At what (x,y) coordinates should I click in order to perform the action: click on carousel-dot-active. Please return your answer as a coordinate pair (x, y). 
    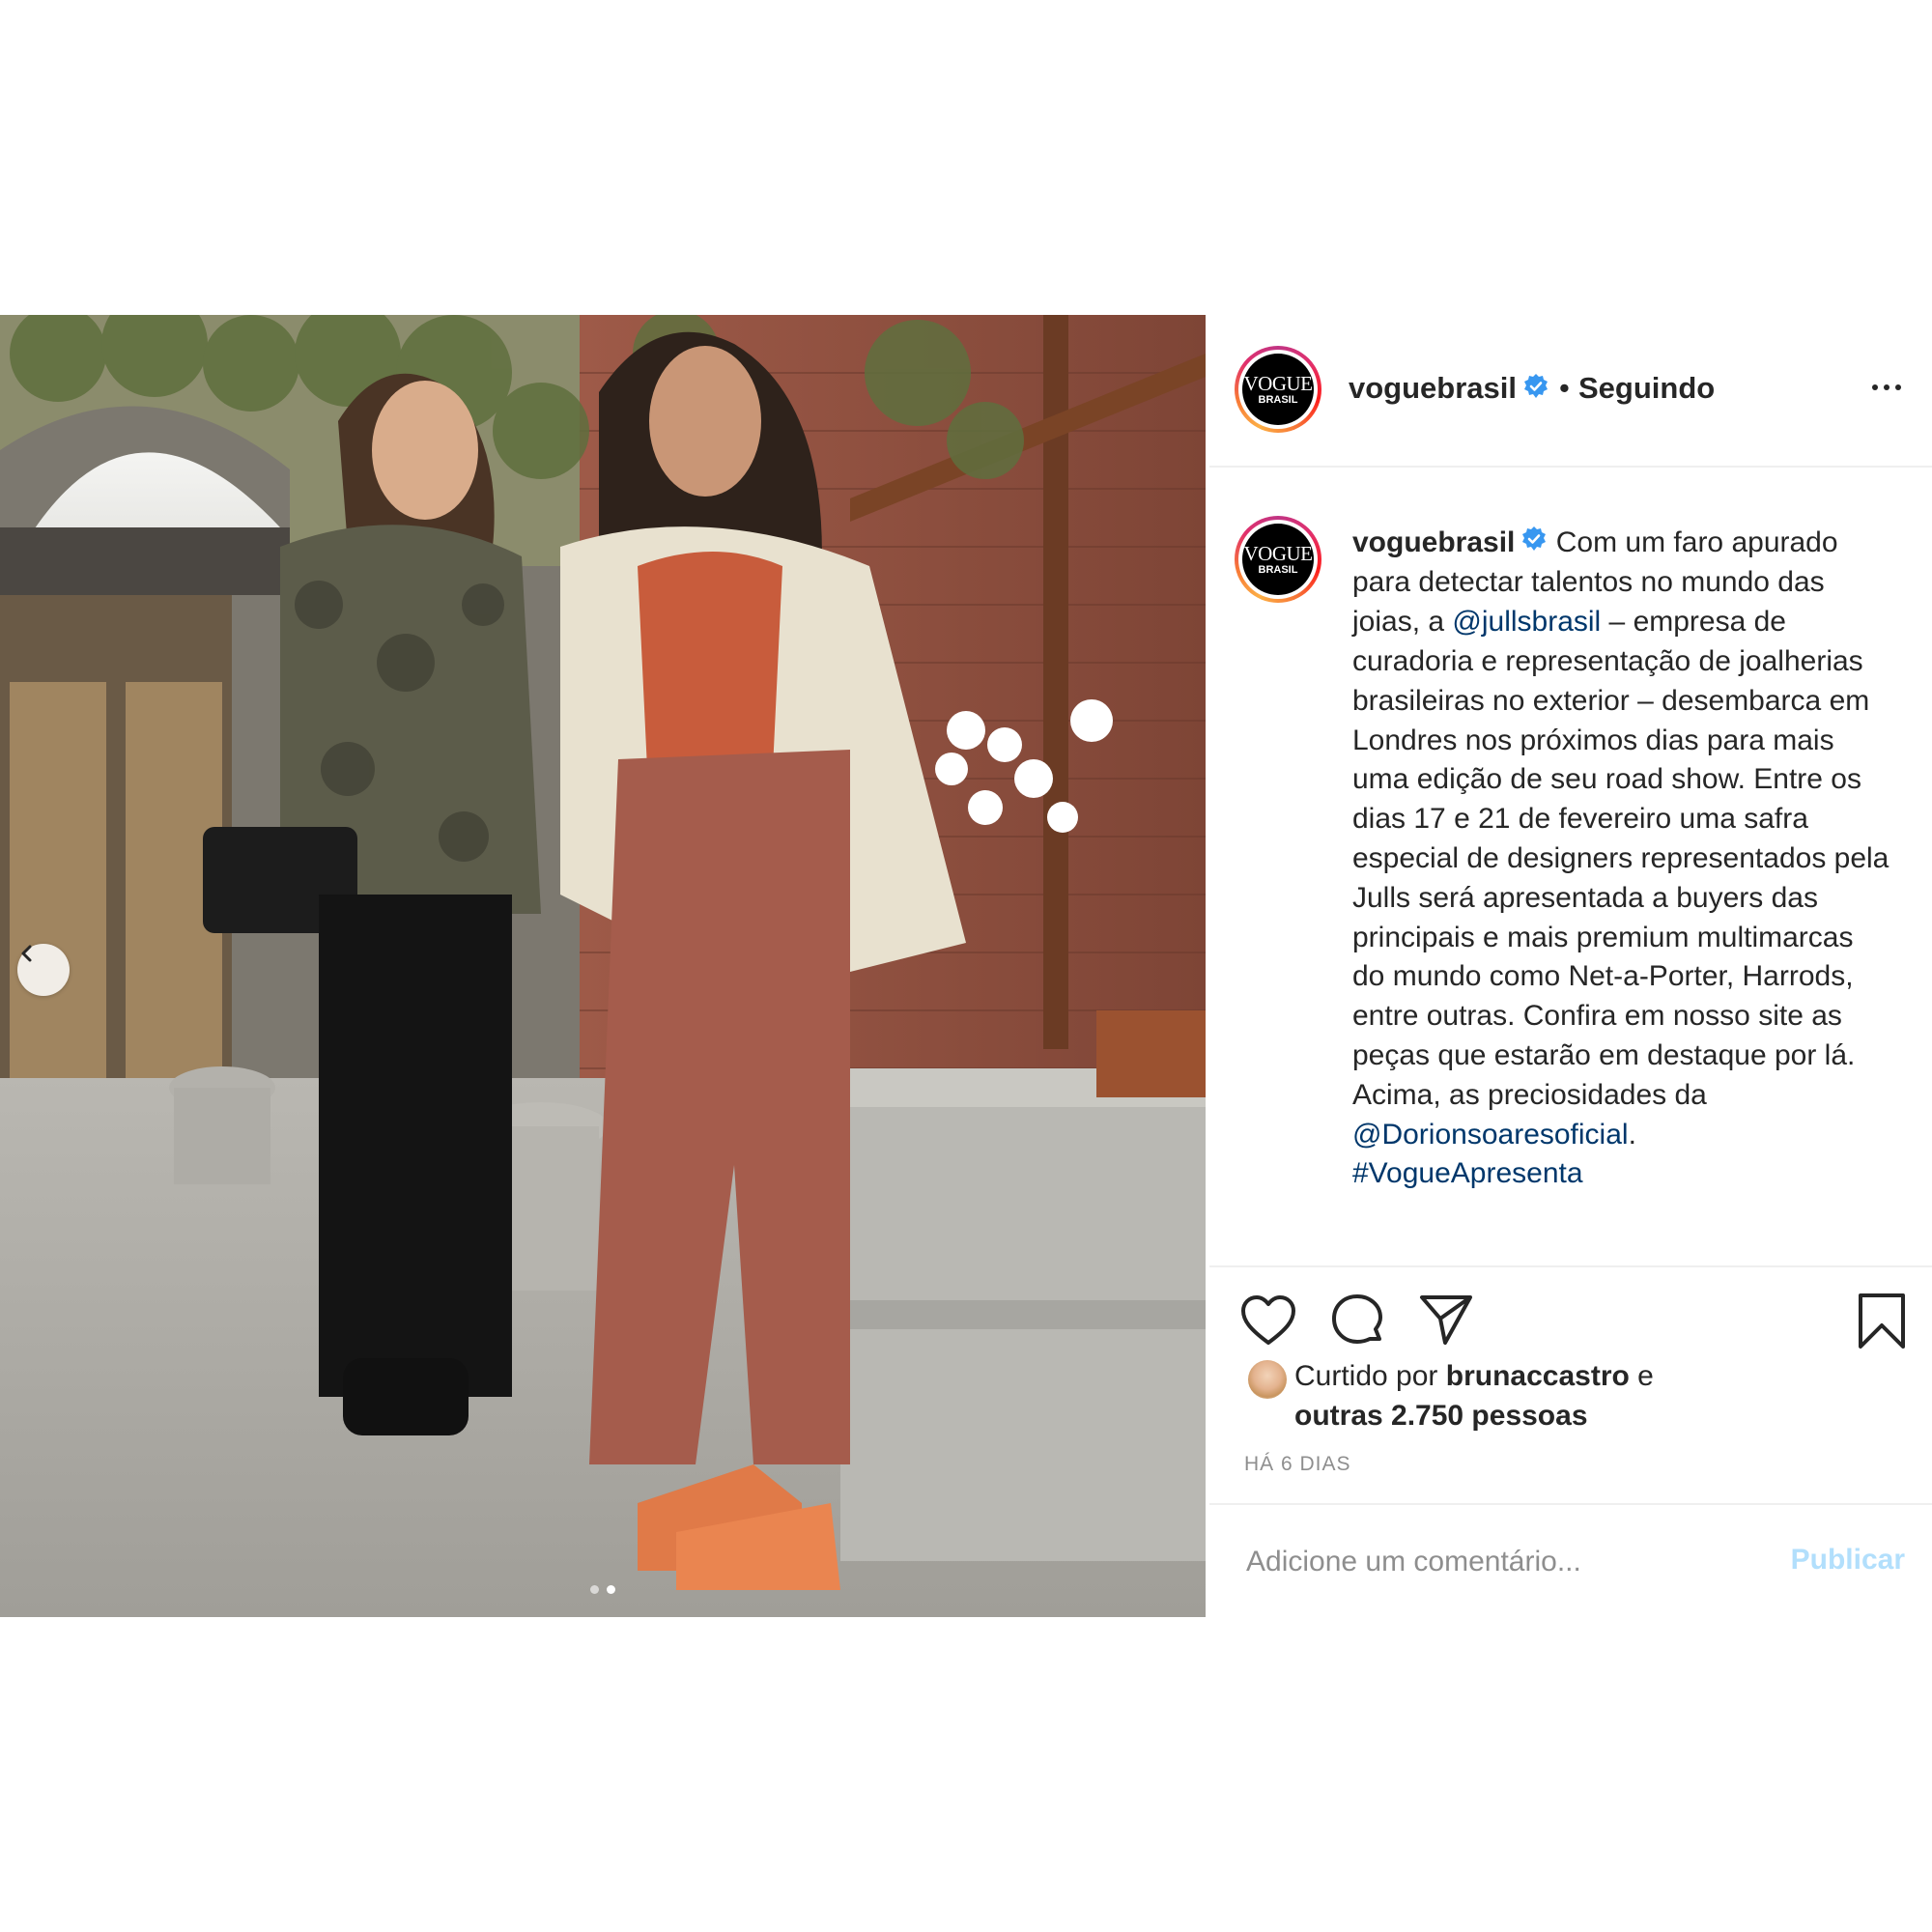
    Looking at the image, I should click on (611, 1589).